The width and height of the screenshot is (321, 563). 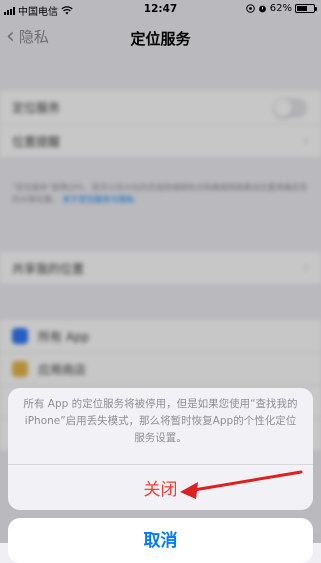 What do you see at coordinates (160, 540) in the screenshot?
I see `cancel-button: 取消` at bounding box center [160, 540].